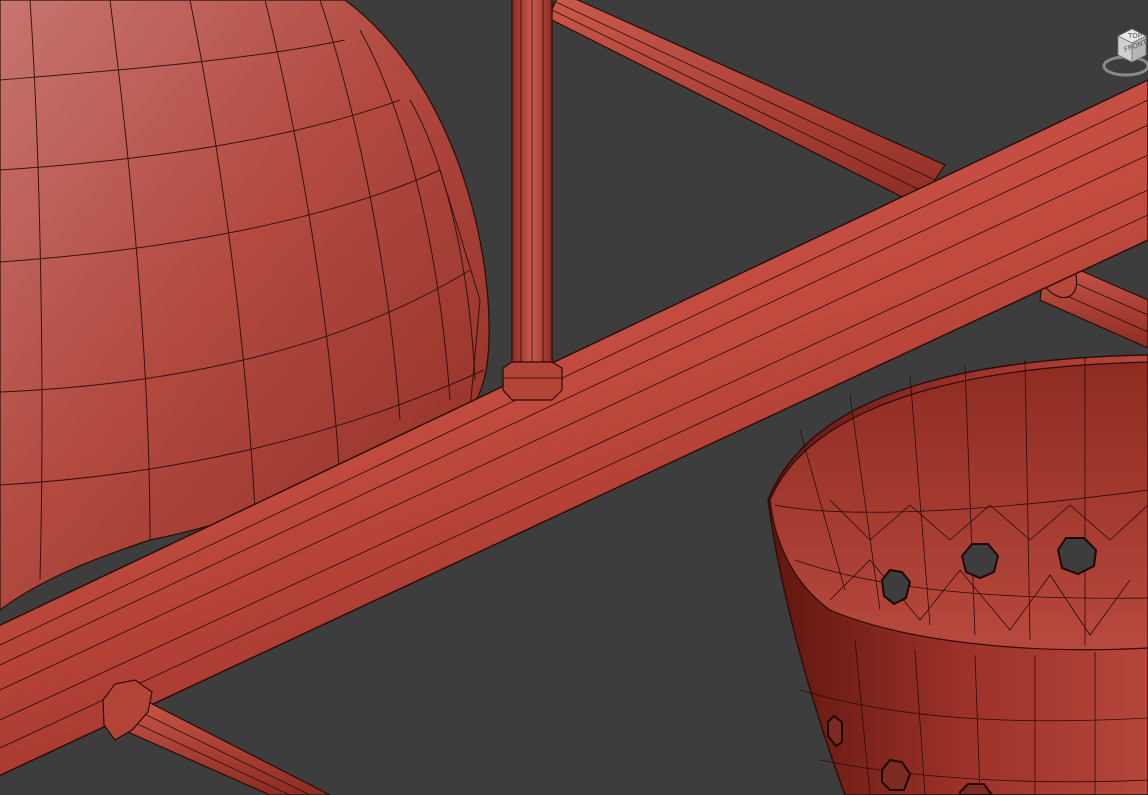  I want to click on viewcube-ring, so click(1125, 66).